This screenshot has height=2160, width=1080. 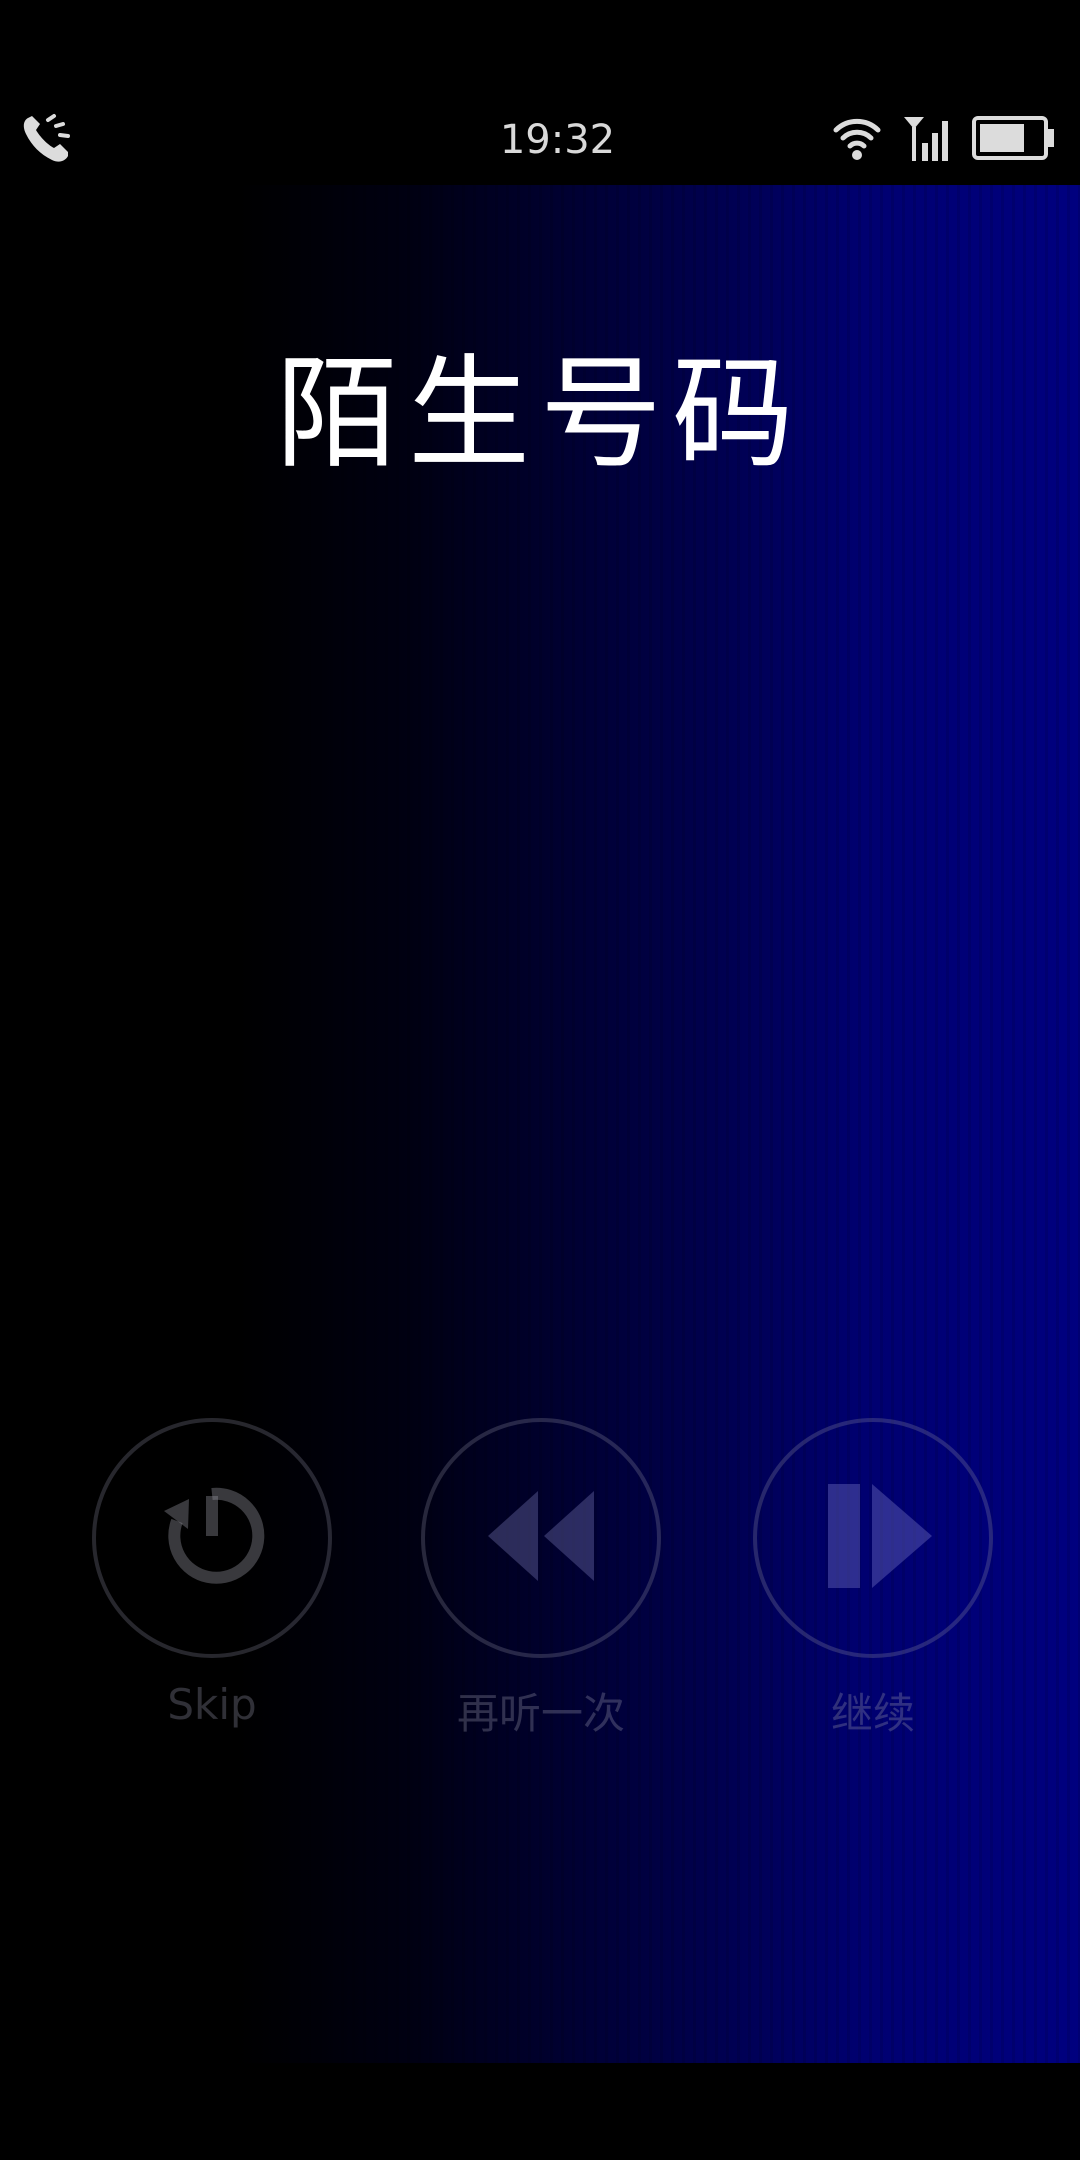 I want to click on replay-button, so click(x=541, y=1538).